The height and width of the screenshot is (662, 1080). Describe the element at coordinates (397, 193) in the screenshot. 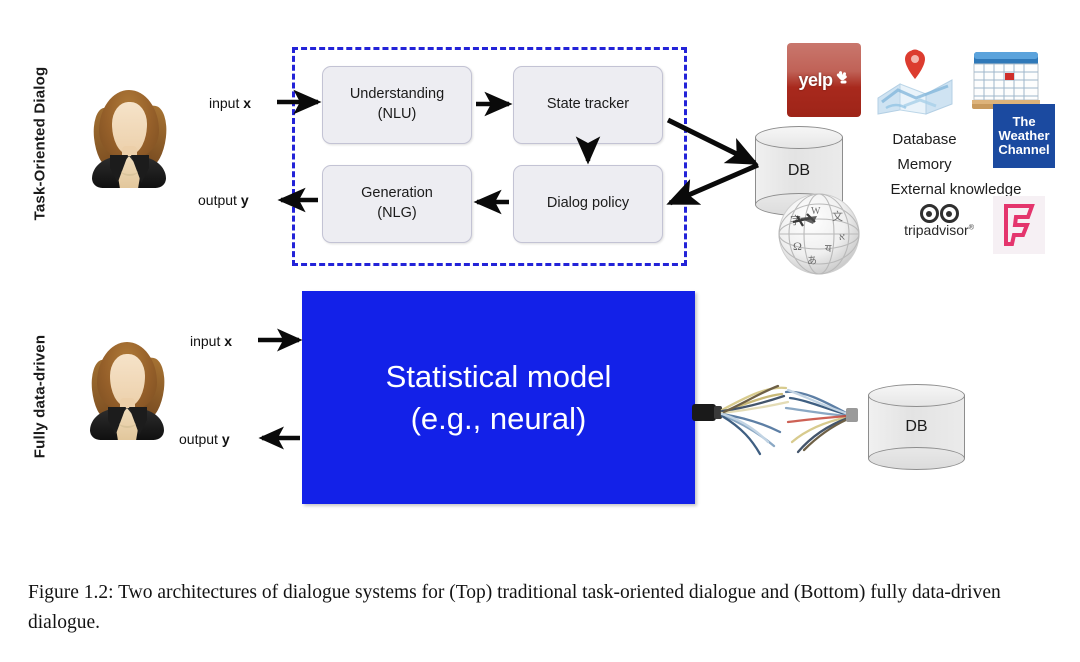

I see `box-generation-line1: Generation` at that location.